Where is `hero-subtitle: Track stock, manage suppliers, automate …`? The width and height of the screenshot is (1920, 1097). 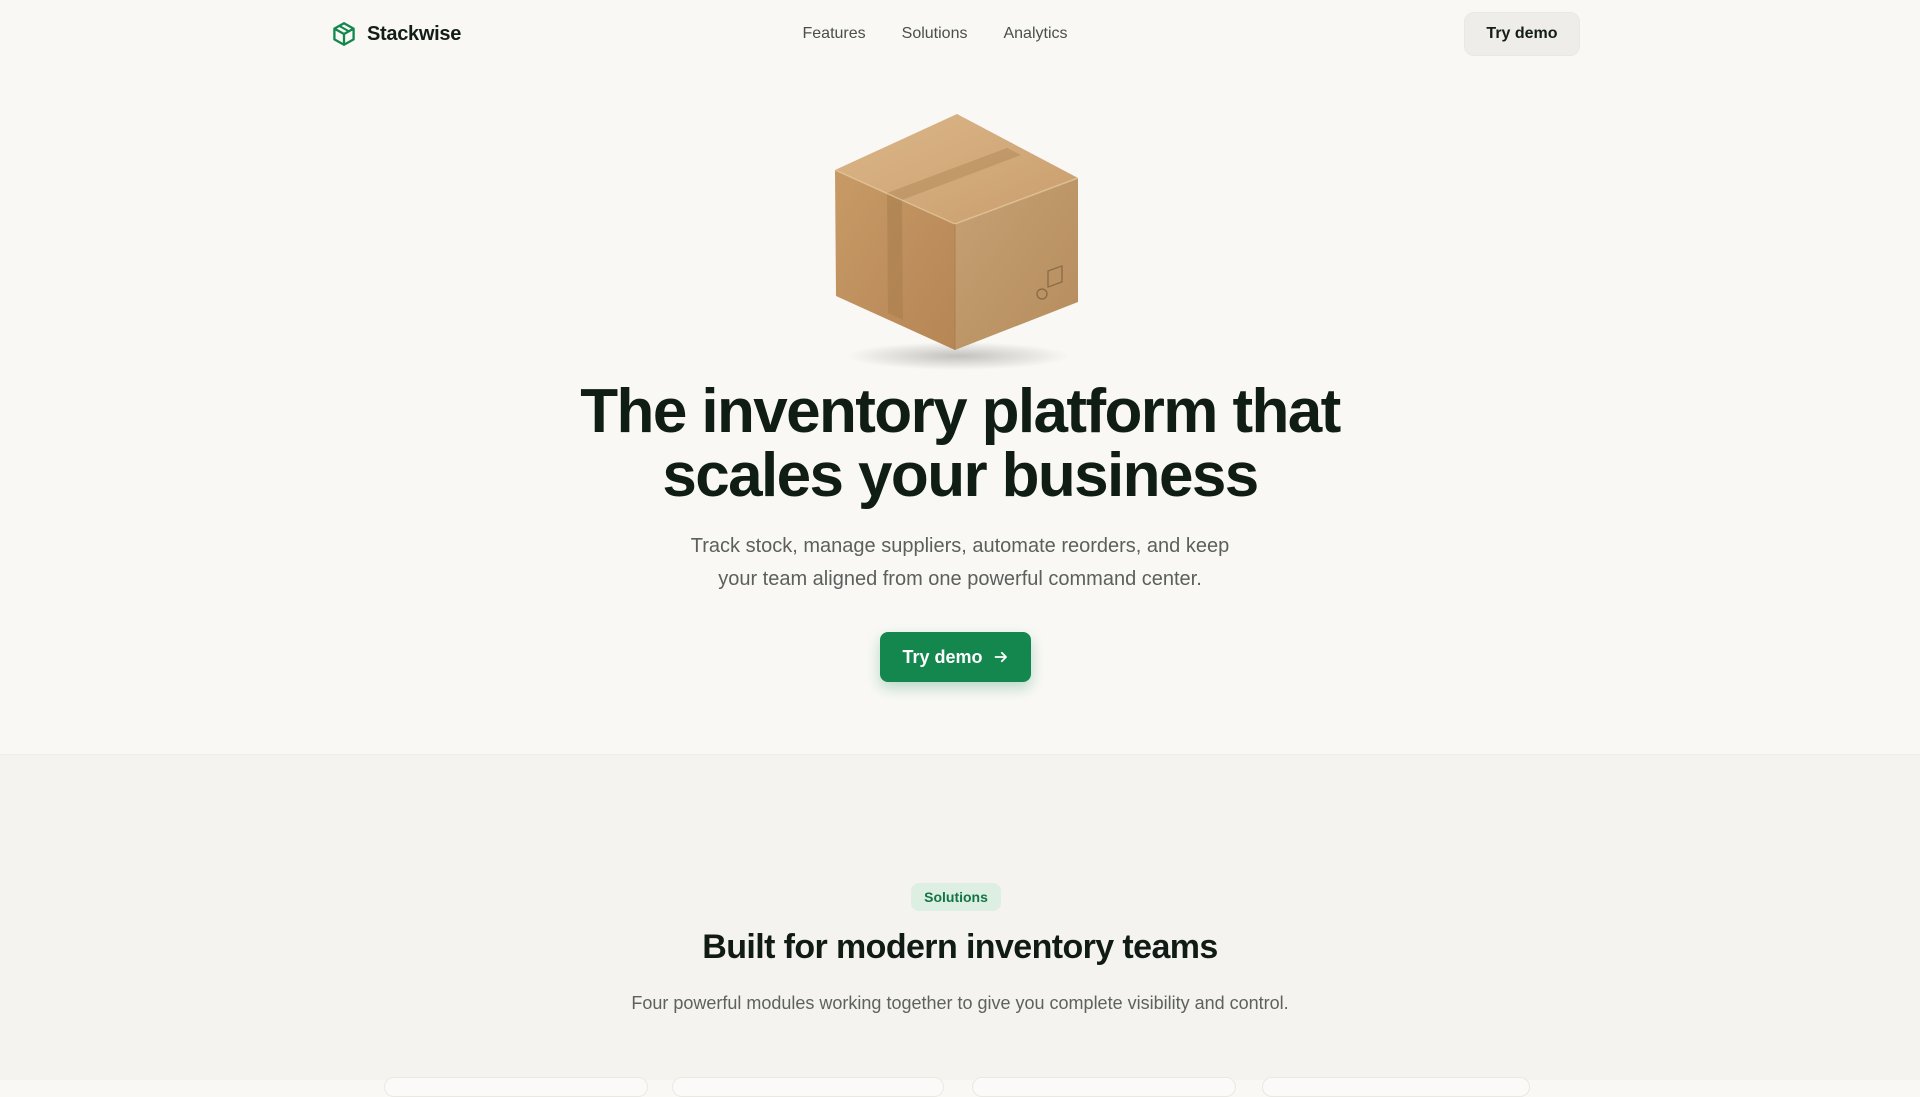 hero-subtitle: Track stock, manage suppliers, automate … is located at coordinates (960, 563).